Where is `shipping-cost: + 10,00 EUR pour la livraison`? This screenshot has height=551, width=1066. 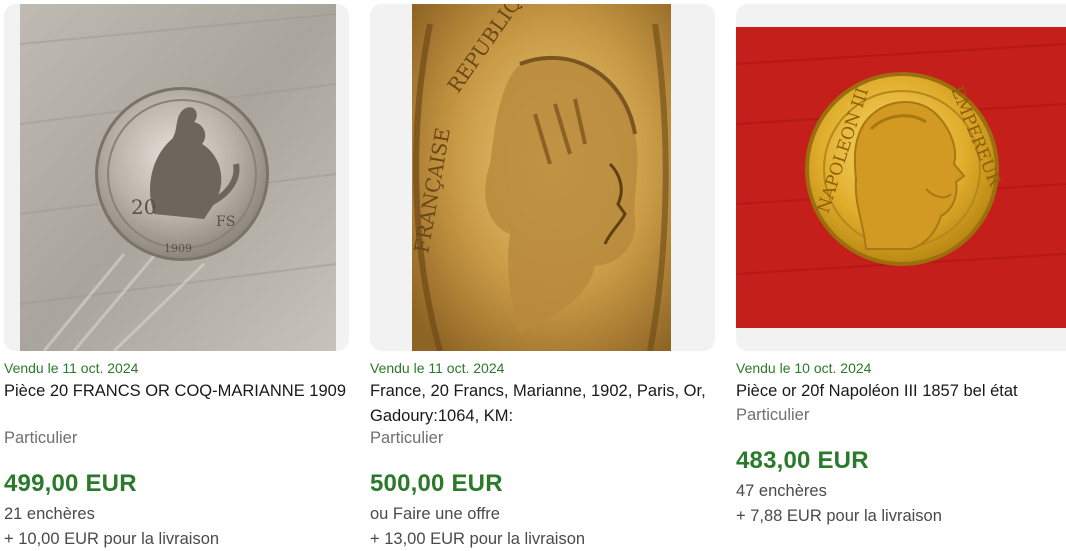
shipping-cost: + 10,00 EUR pour la livraison is located at coordinates (112, 539).